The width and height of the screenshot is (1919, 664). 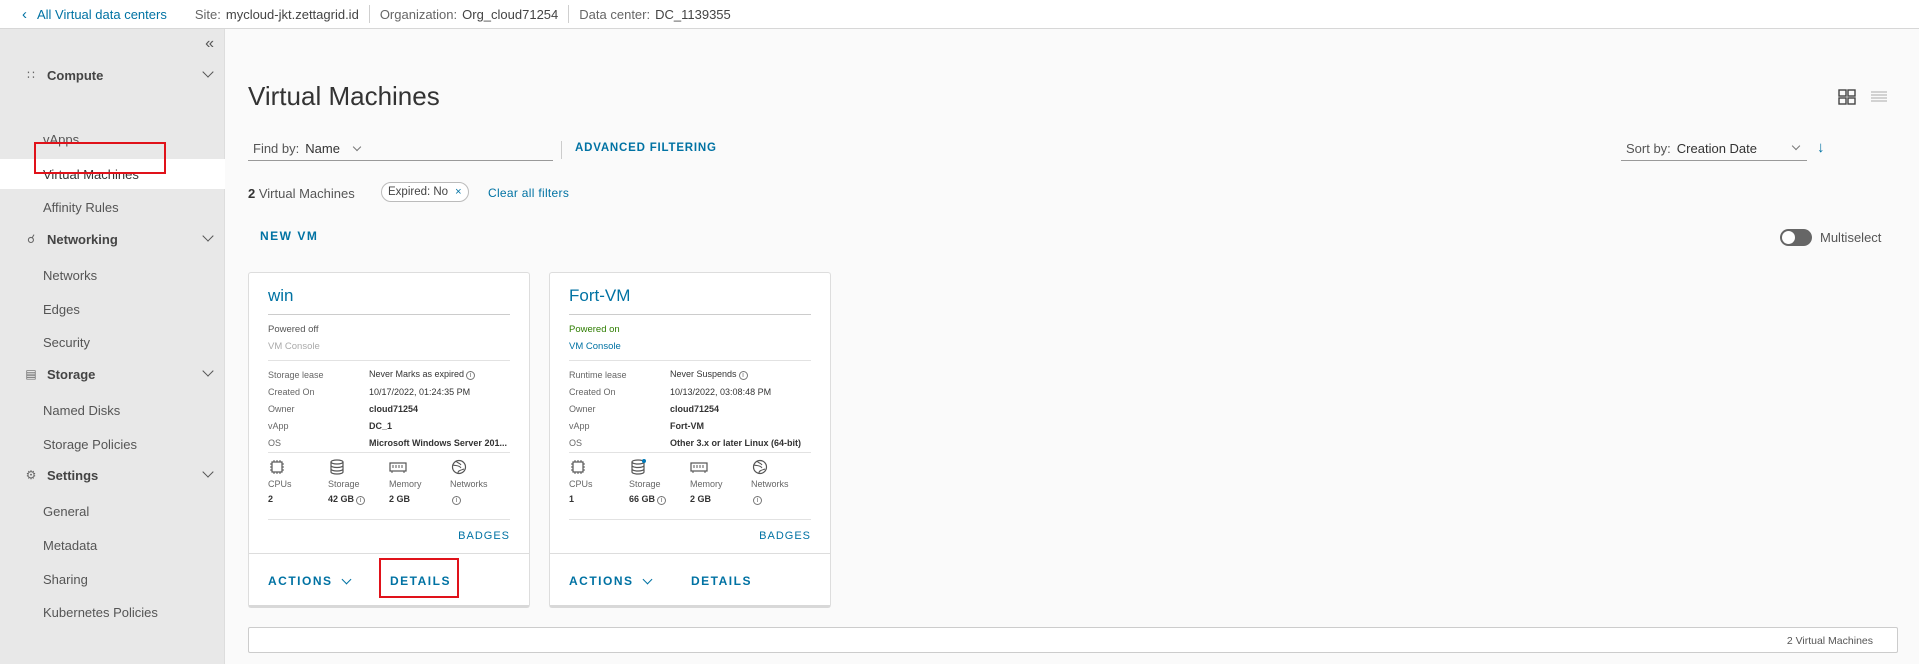 I want to click on resource-storage: Storage 42 GB i, so click(x=358, y=482).